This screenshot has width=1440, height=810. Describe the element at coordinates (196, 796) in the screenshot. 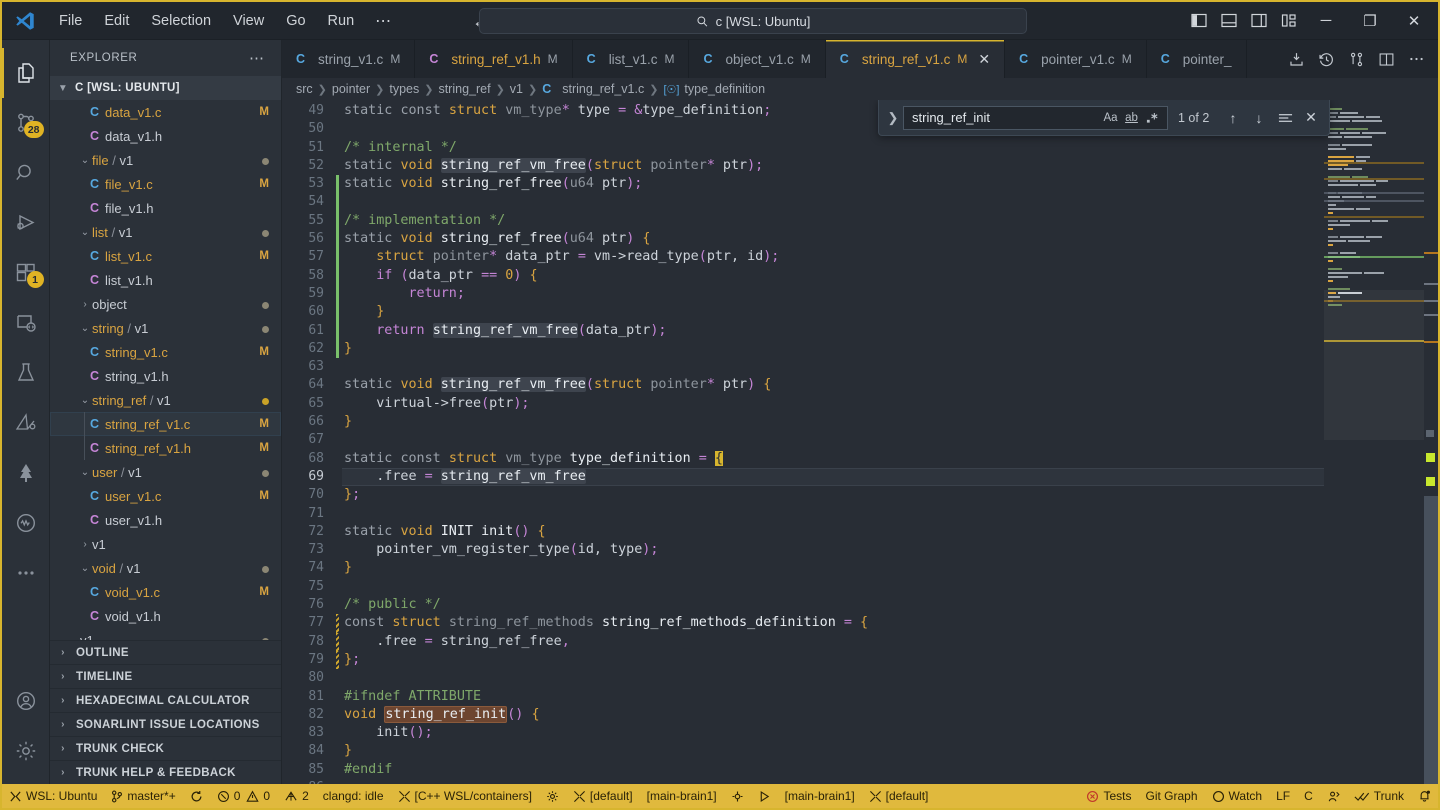

I see `status-sync-indicator` at that location.